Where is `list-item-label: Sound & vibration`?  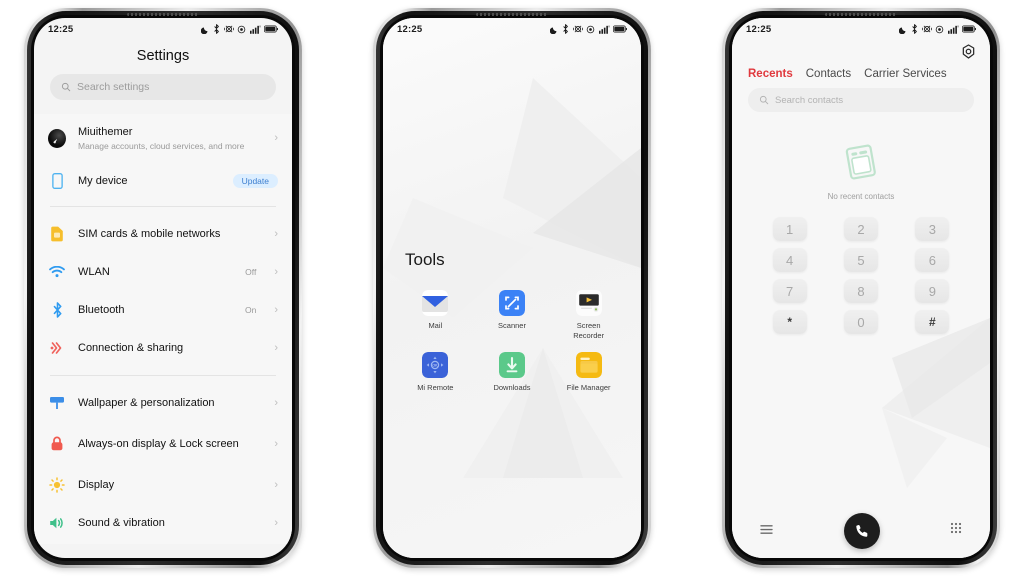
list-item-label: Sound & vibration is located at coordinates (121, 523).